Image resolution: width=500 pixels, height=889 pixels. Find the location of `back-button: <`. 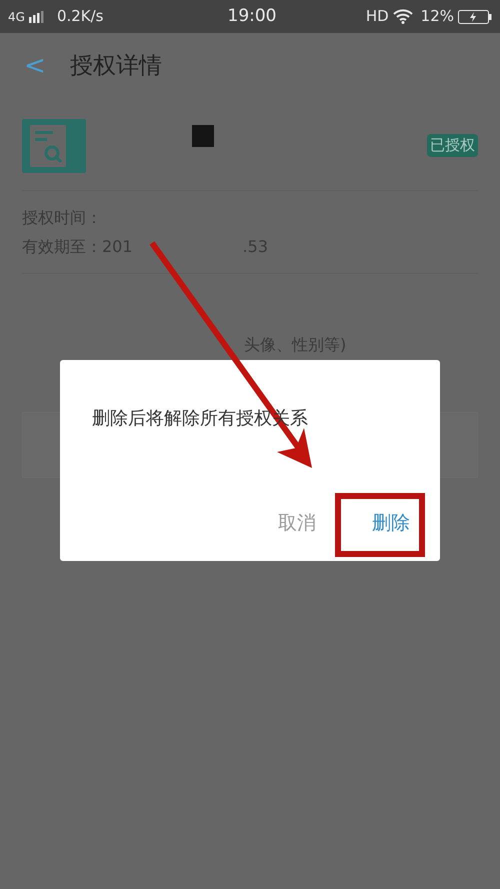

back-button: < is located at coordinates (35, 66).